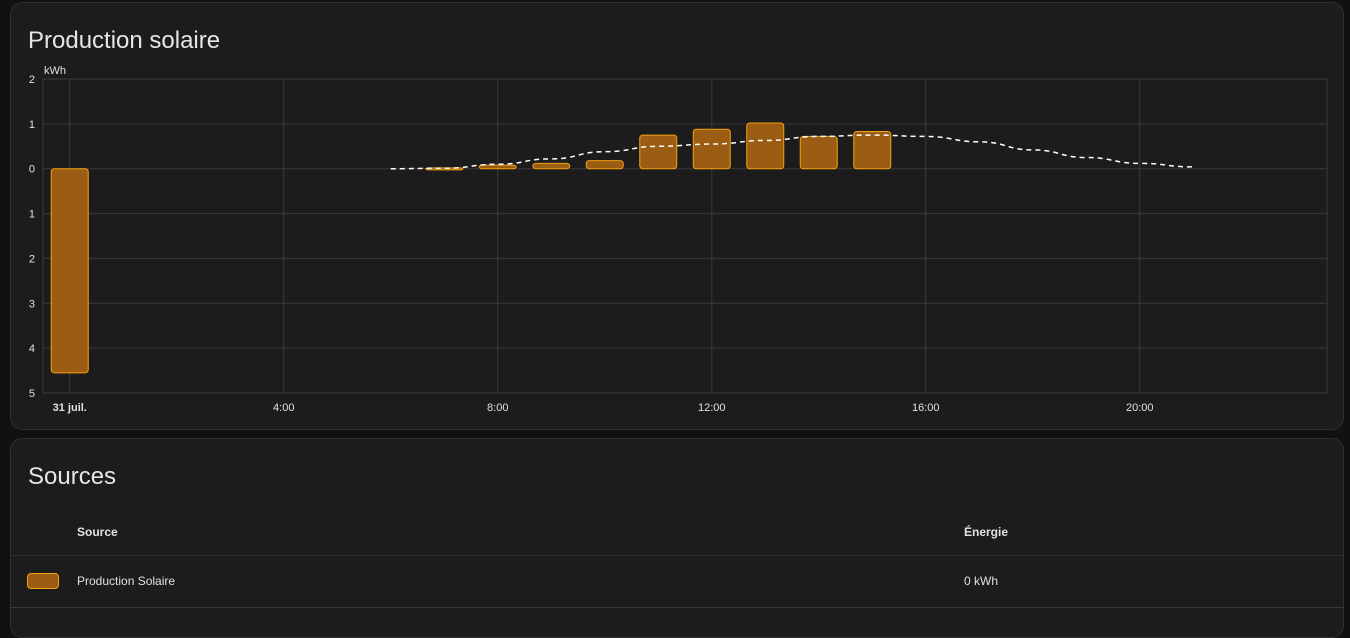 The height and width of the screenshot is (638, 1350). I want to click on x-axis-ticks: 31 juil. 4:00 8:00 12:00 16:00 20:00, so click(603, 408).